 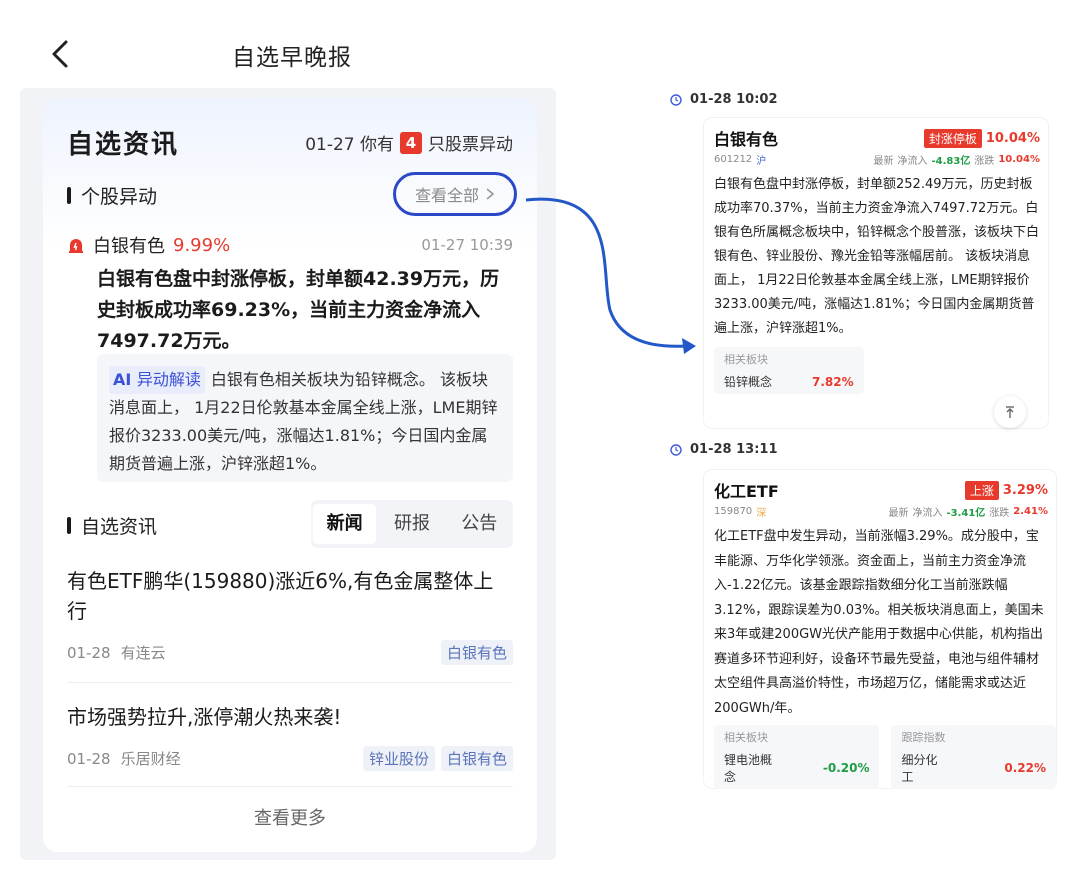 What do you see at coordinates (1030, 511) in the screenshot?
I see `change-value: 2.41%` at bounding box center [1030, 511].